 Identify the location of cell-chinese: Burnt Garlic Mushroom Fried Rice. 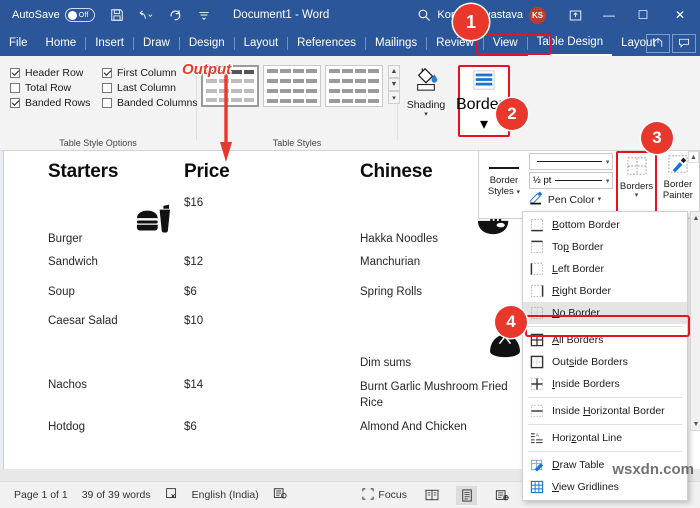
(434, 395).